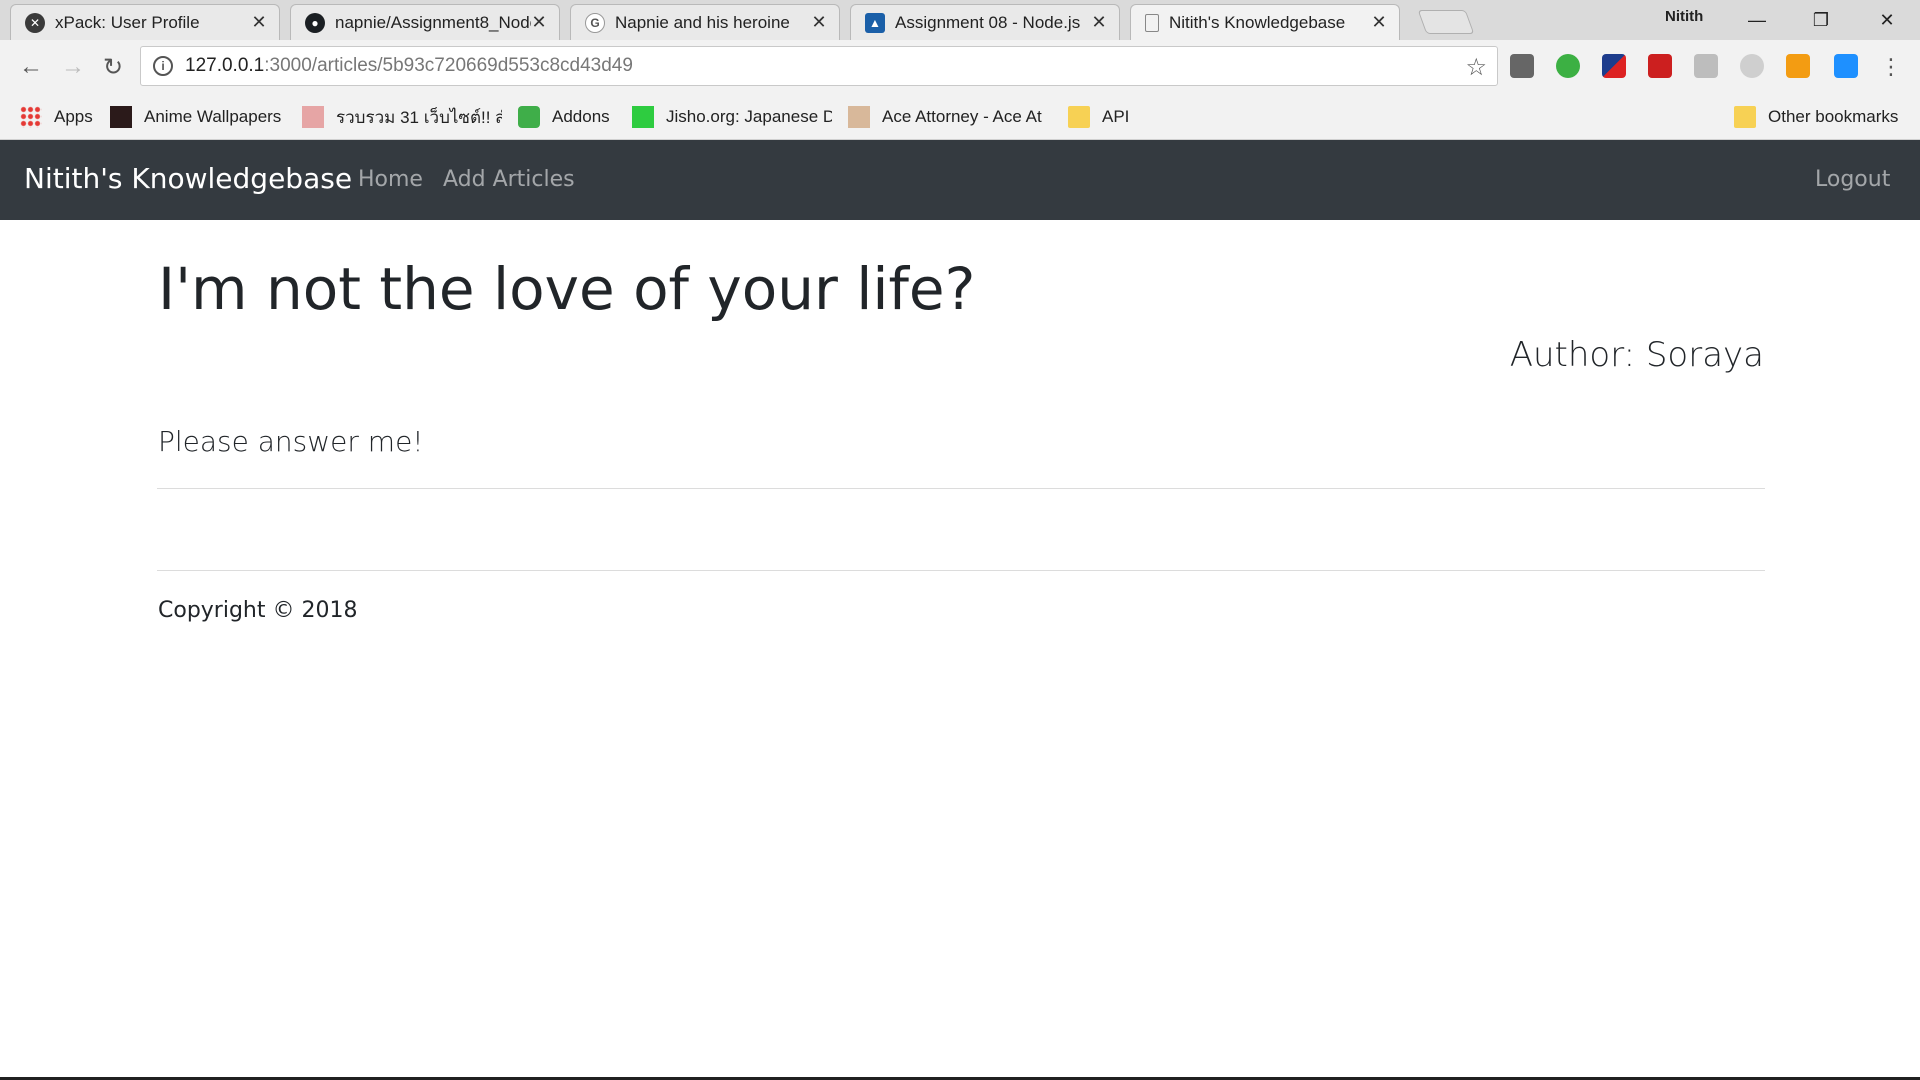 This screenshot has height=1080, width=1920. I want to click on anime-icon, so click(121, 117).